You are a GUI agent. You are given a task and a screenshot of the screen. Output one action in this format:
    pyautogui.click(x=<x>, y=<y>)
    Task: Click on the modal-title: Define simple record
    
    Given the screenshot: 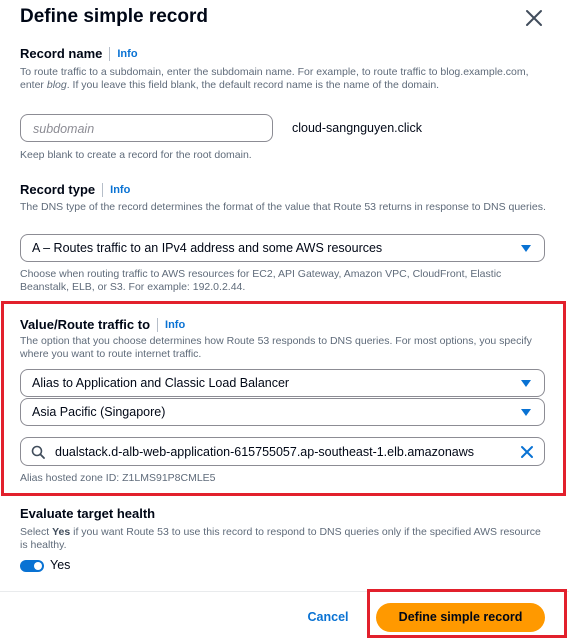 What is the action you would take?
    pyautogui.click(x=114, y=16)
    